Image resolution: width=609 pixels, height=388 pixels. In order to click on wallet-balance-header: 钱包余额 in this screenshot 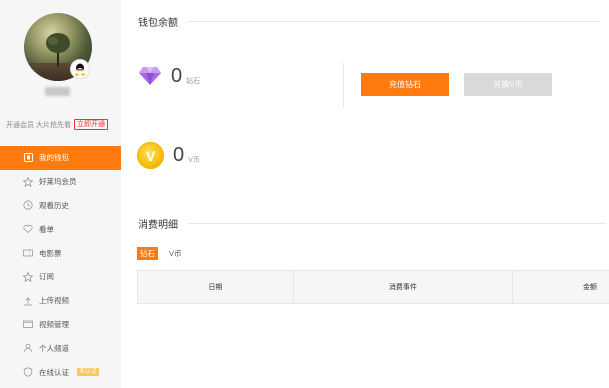, I will do `click(369, 21)`.